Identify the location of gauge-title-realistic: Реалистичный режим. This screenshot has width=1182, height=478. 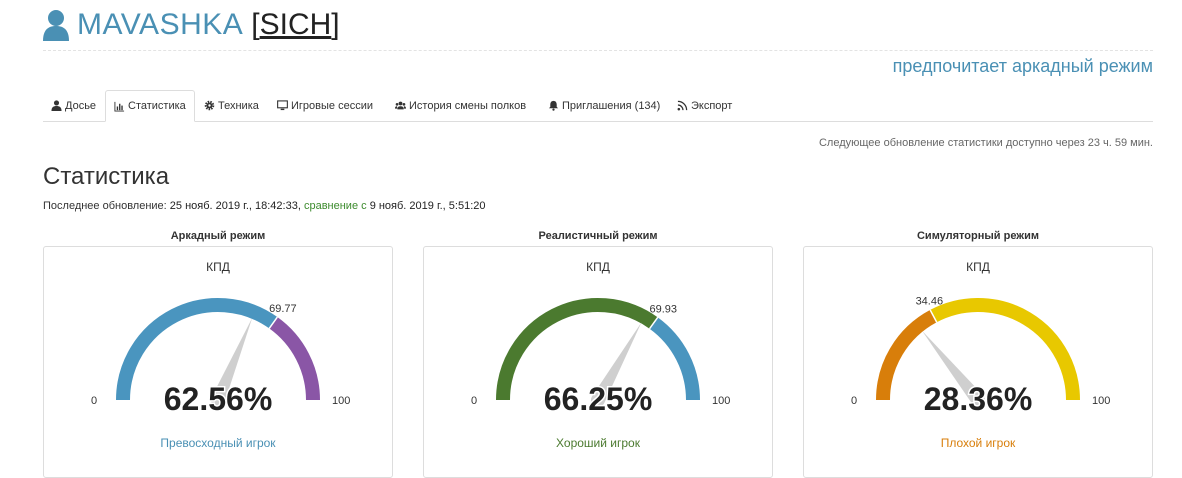
(598, 236).